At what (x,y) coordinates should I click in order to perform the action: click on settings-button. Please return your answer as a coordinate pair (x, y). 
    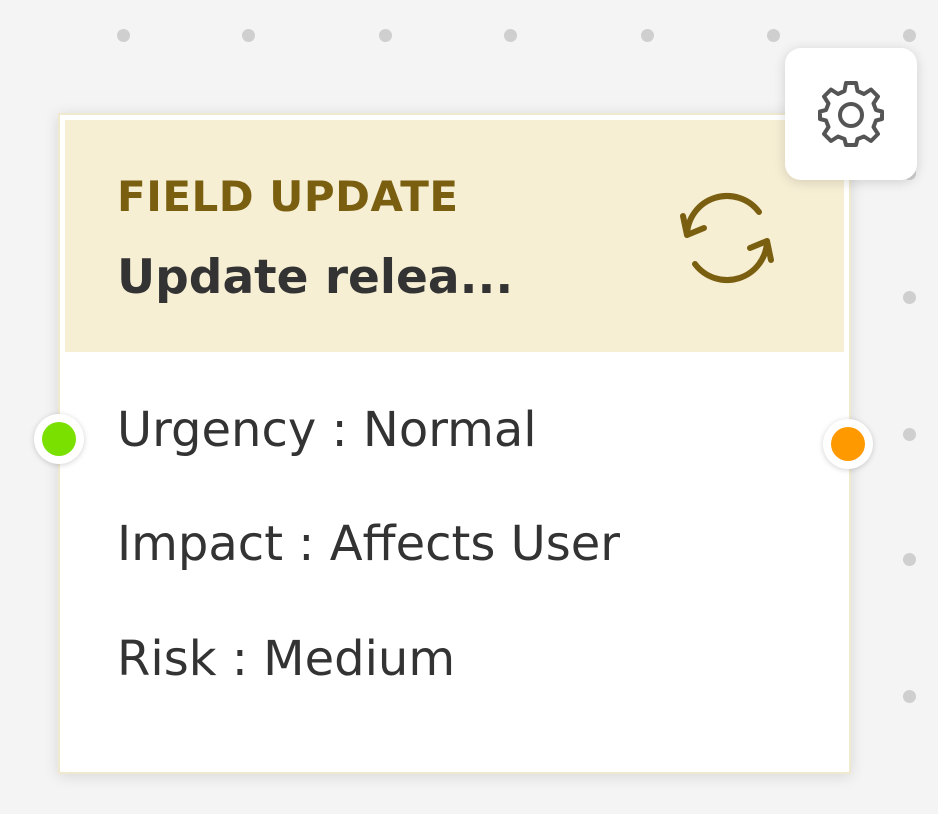
    Looking at the image, I should click on (851, 114).